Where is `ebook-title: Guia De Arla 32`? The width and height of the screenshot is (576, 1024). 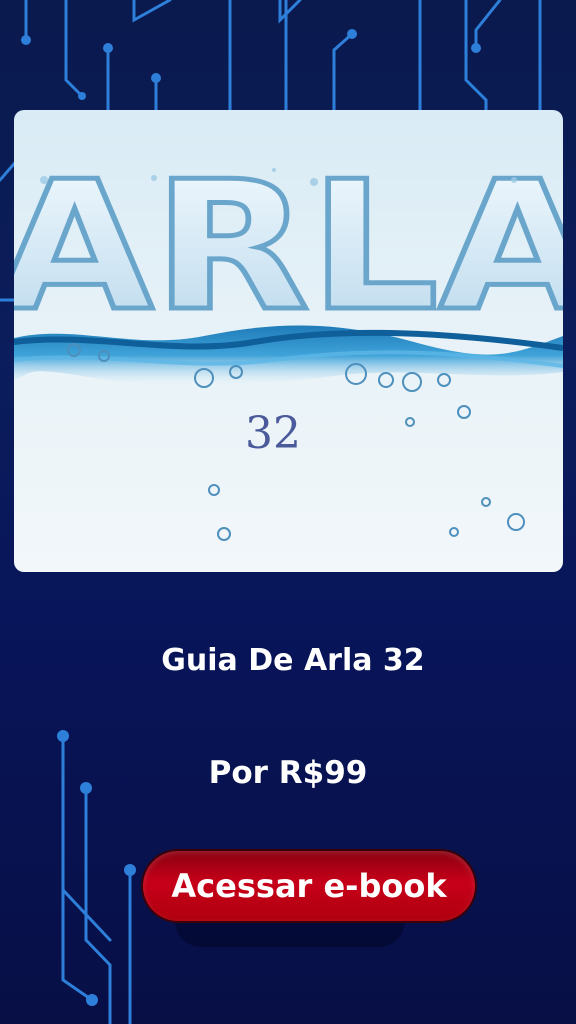 ebook-title: Guia De Arla 32 is located at coordinates (293, 660).